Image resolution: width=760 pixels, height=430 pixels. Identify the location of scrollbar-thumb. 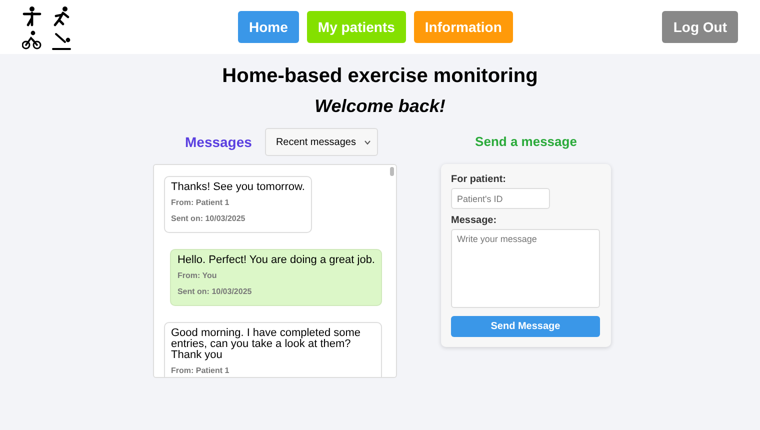
(392, 171).